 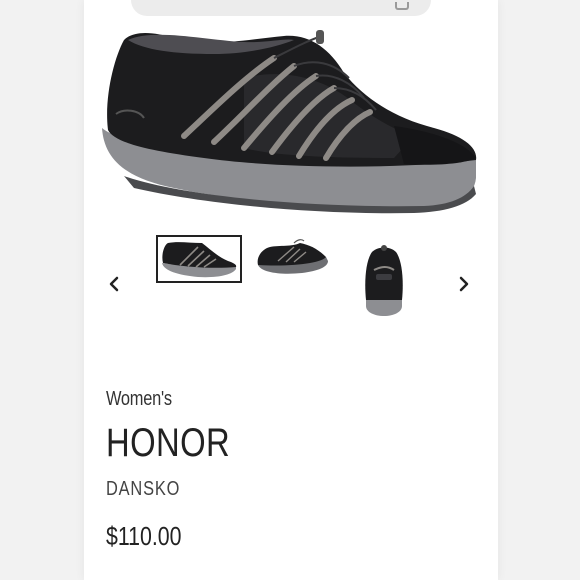 I want to click on thumbnail-heel-view, so click(x=384, y=280).